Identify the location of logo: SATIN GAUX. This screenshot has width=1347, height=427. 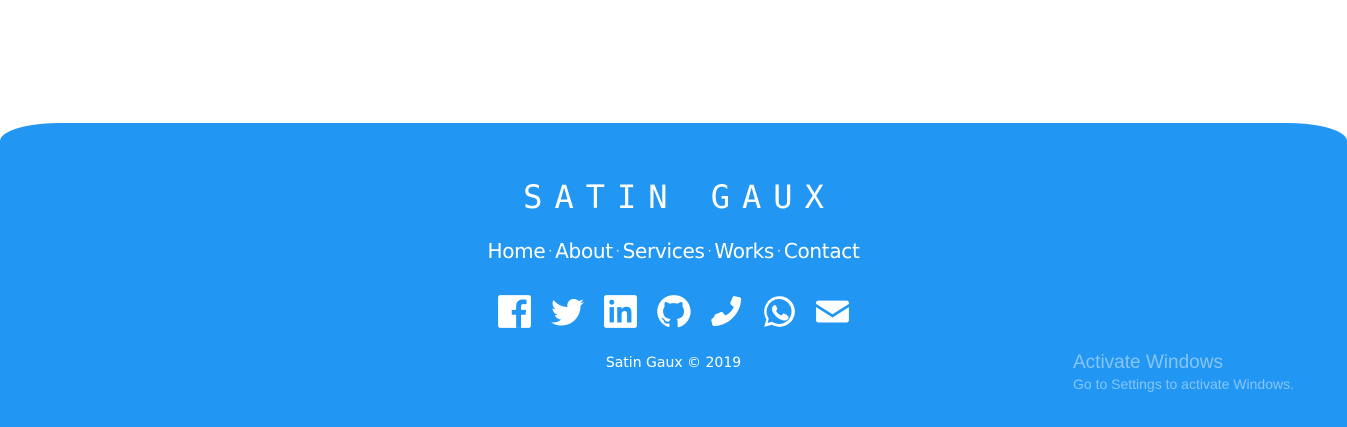
(679, 197).